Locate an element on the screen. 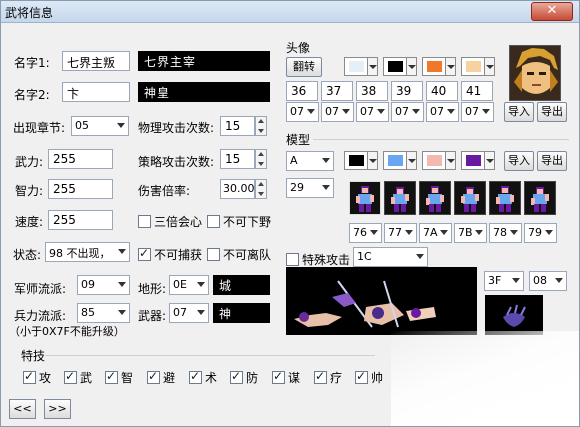  junshi-value: 09 is located at coordinates (88, 284).